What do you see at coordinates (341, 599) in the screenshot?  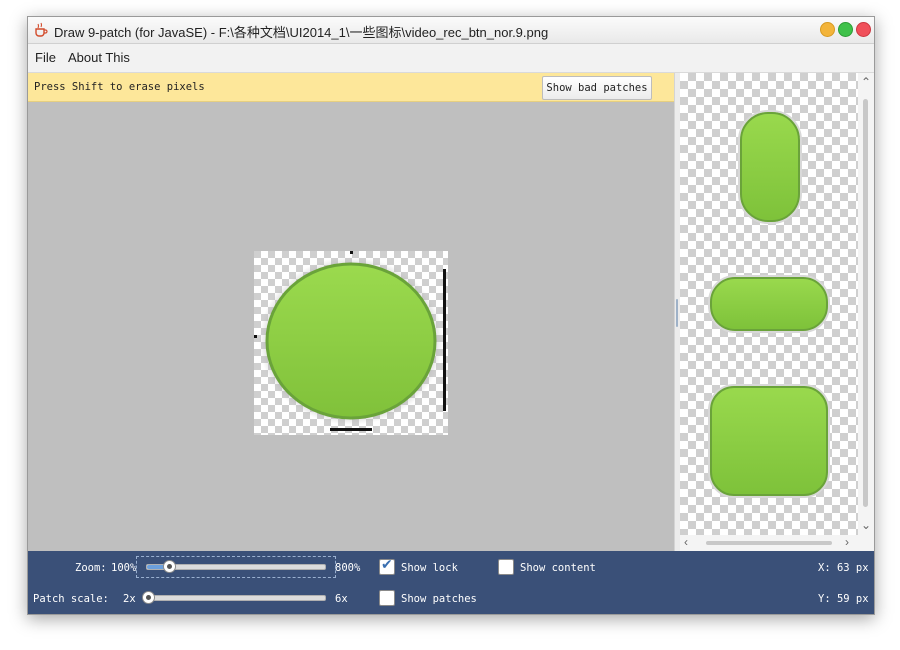 I see `patch-scale-max-label: 6x` at bounding box center [341, 599].